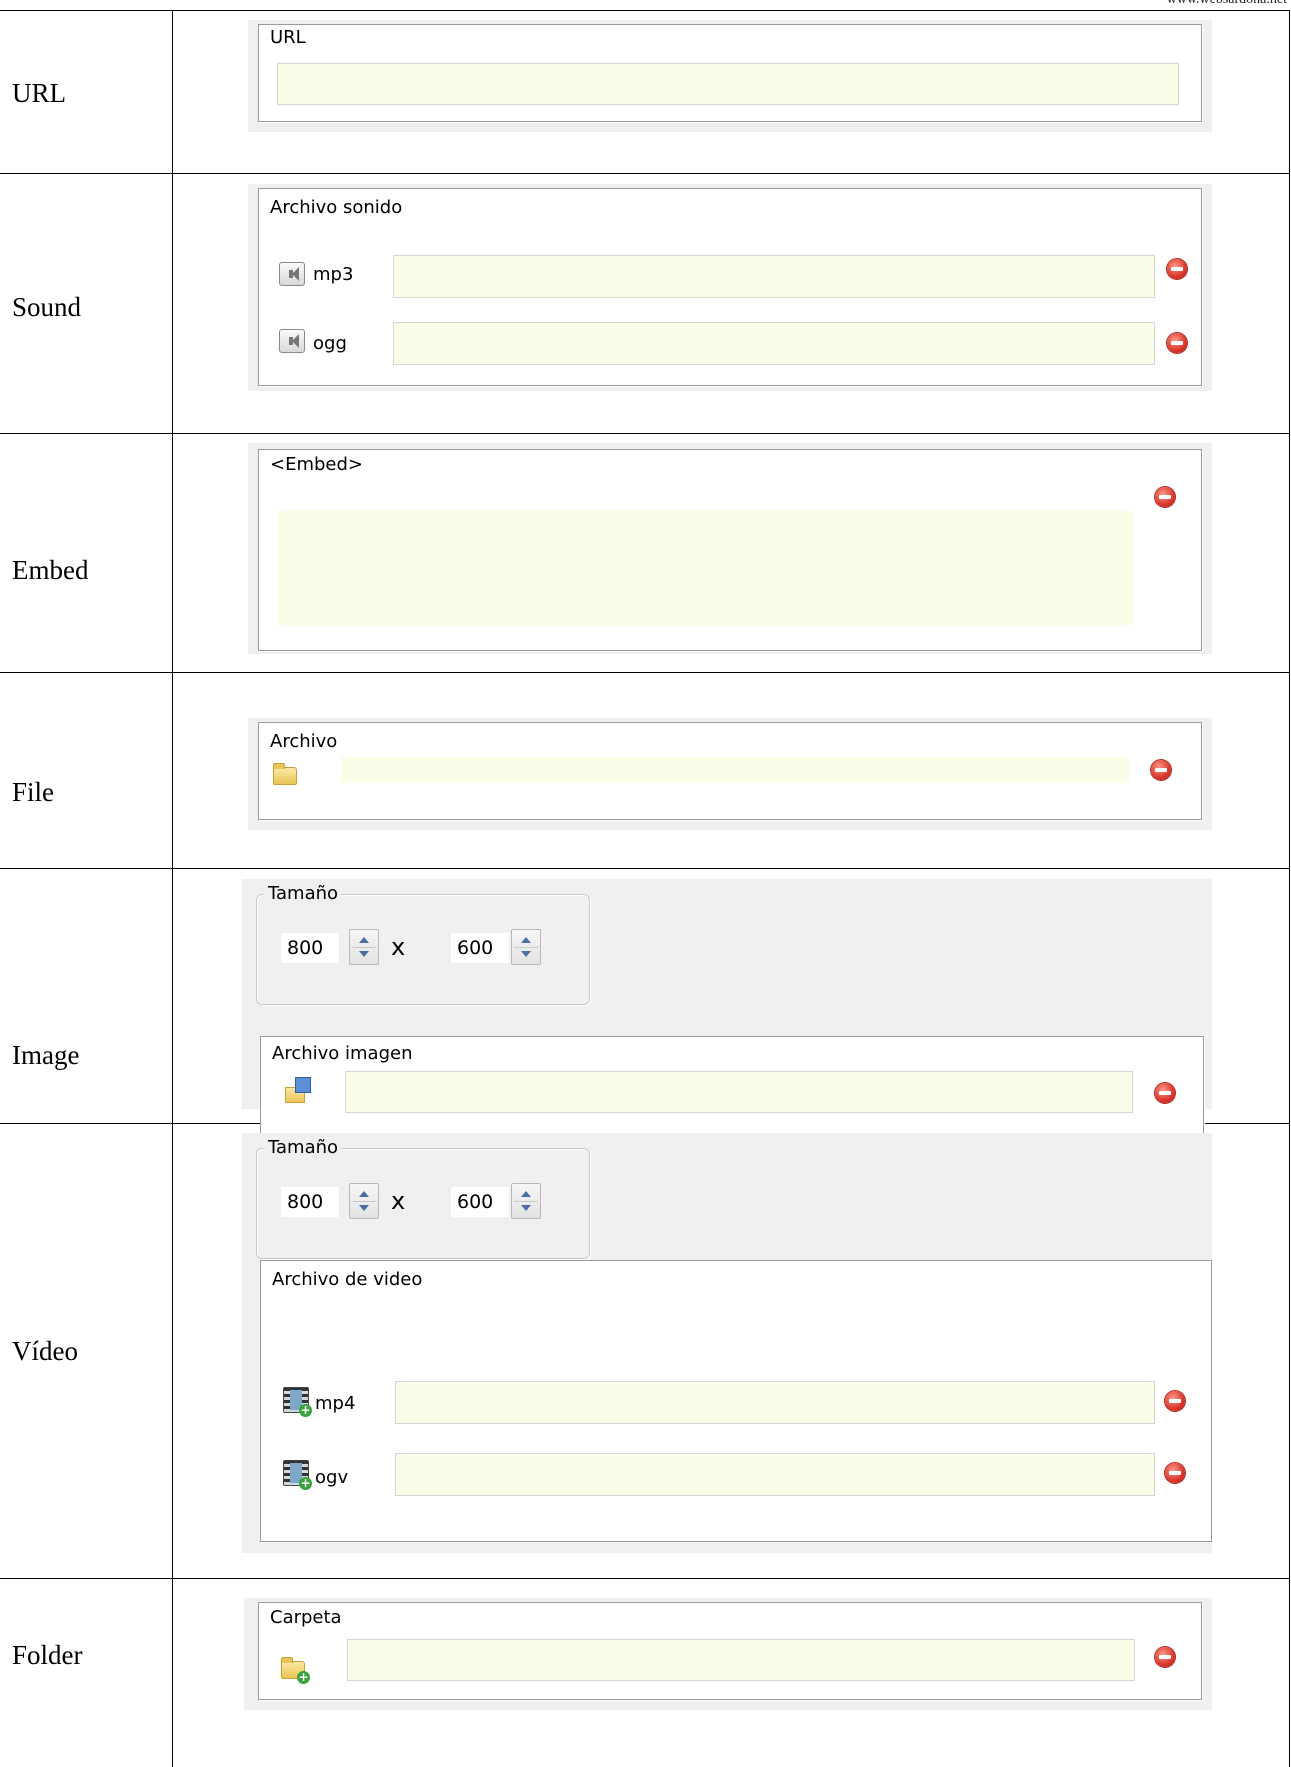  I want to click on add-folder-icon, so click(295, 1670).